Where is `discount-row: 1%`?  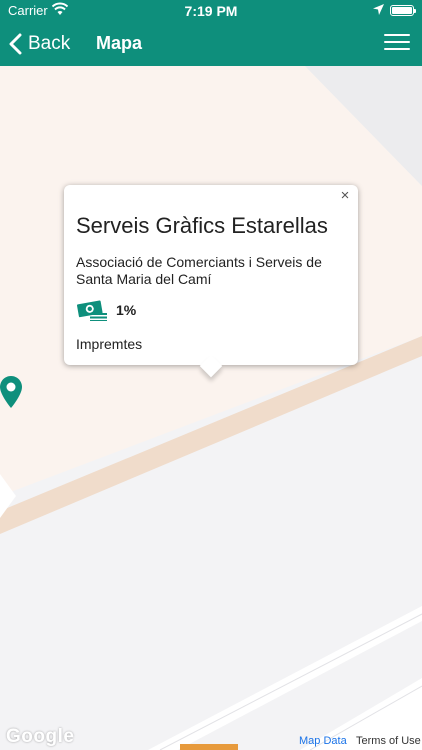
discount-row: 1% is located at coordinates (106, 310).